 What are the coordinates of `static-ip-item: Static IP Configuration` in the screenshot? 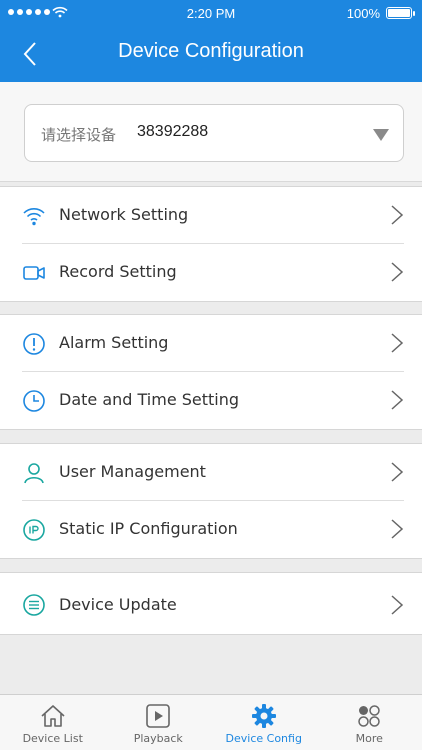 It's located at (211, 529).